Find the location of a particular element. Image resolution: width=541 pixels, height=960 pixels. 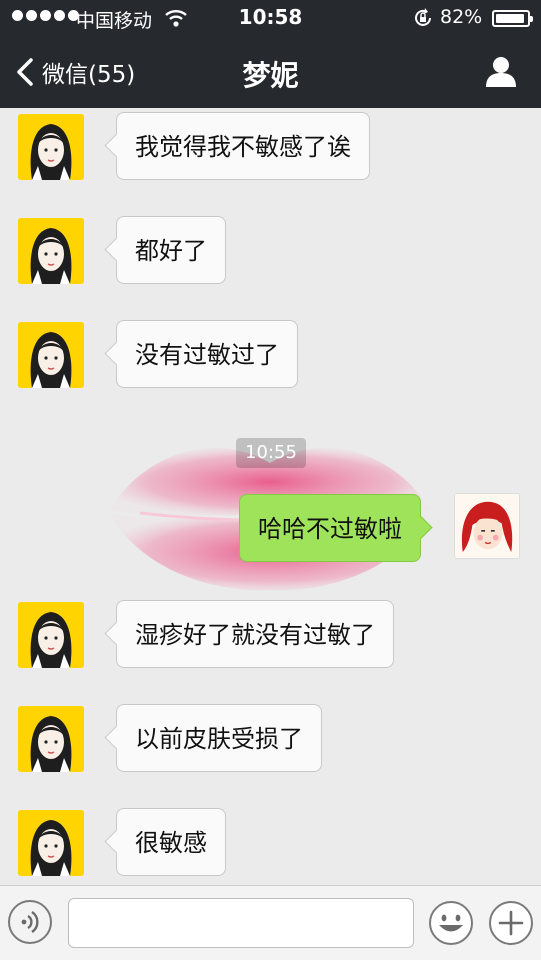

nav-bar: 微信(55) 梦妮 is located at coordinates (270, 72).